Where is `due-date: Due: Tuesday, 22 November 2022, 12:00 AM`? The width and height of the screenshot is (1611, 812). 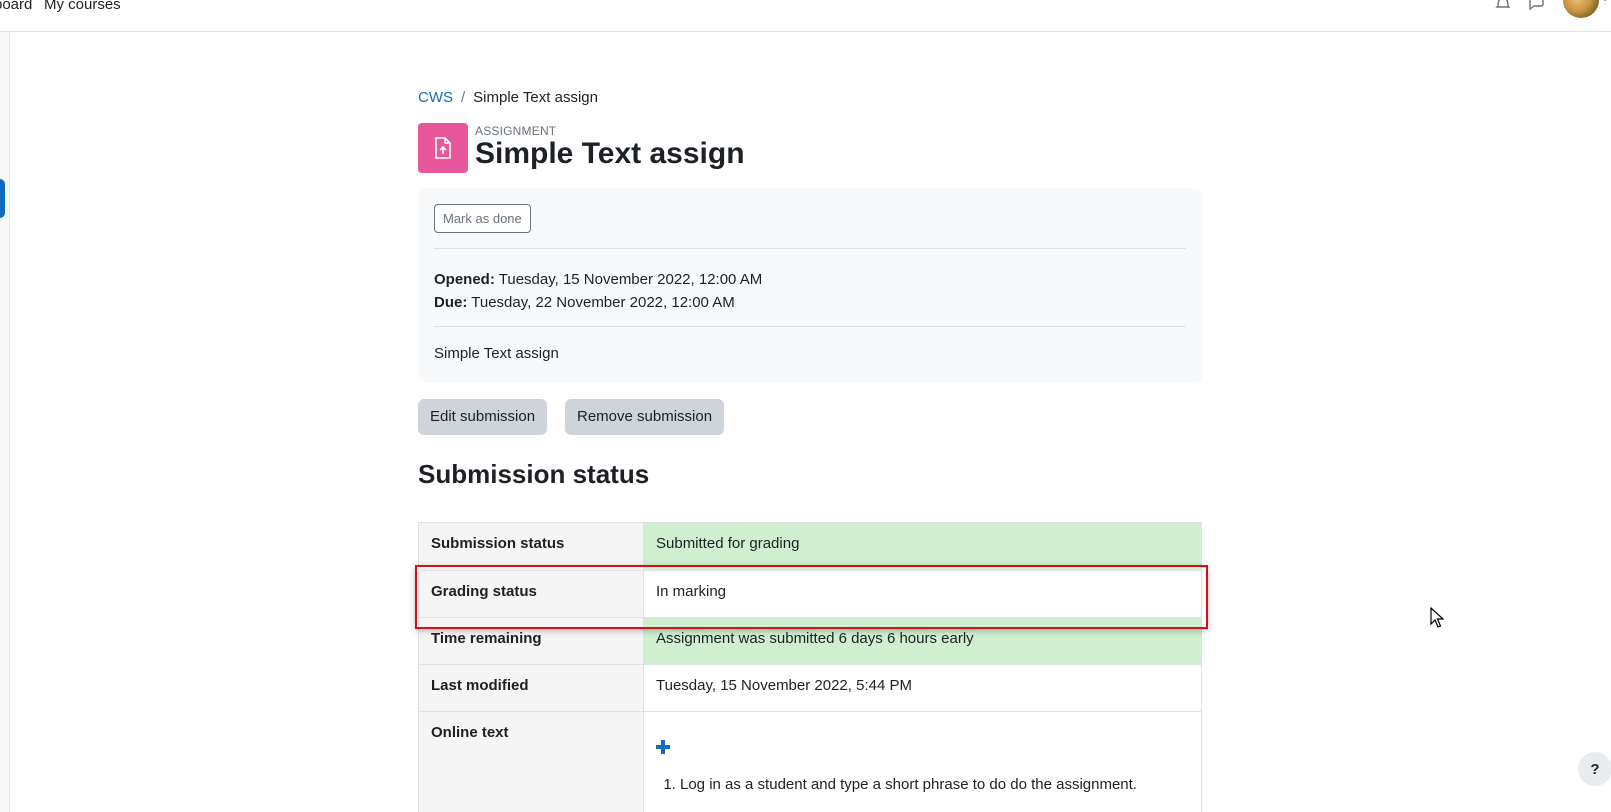 due-date: Due: Tuesday, 22 November 2022, 12:00 AM is located at coordinates (598, 302).